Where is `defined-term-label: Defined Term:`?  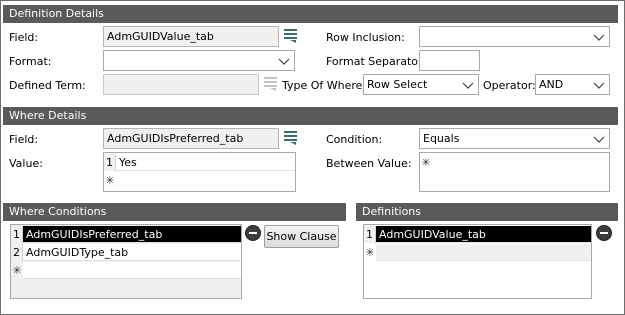 defined-term-label: Defined Term: is located at coordinates (47, 85).